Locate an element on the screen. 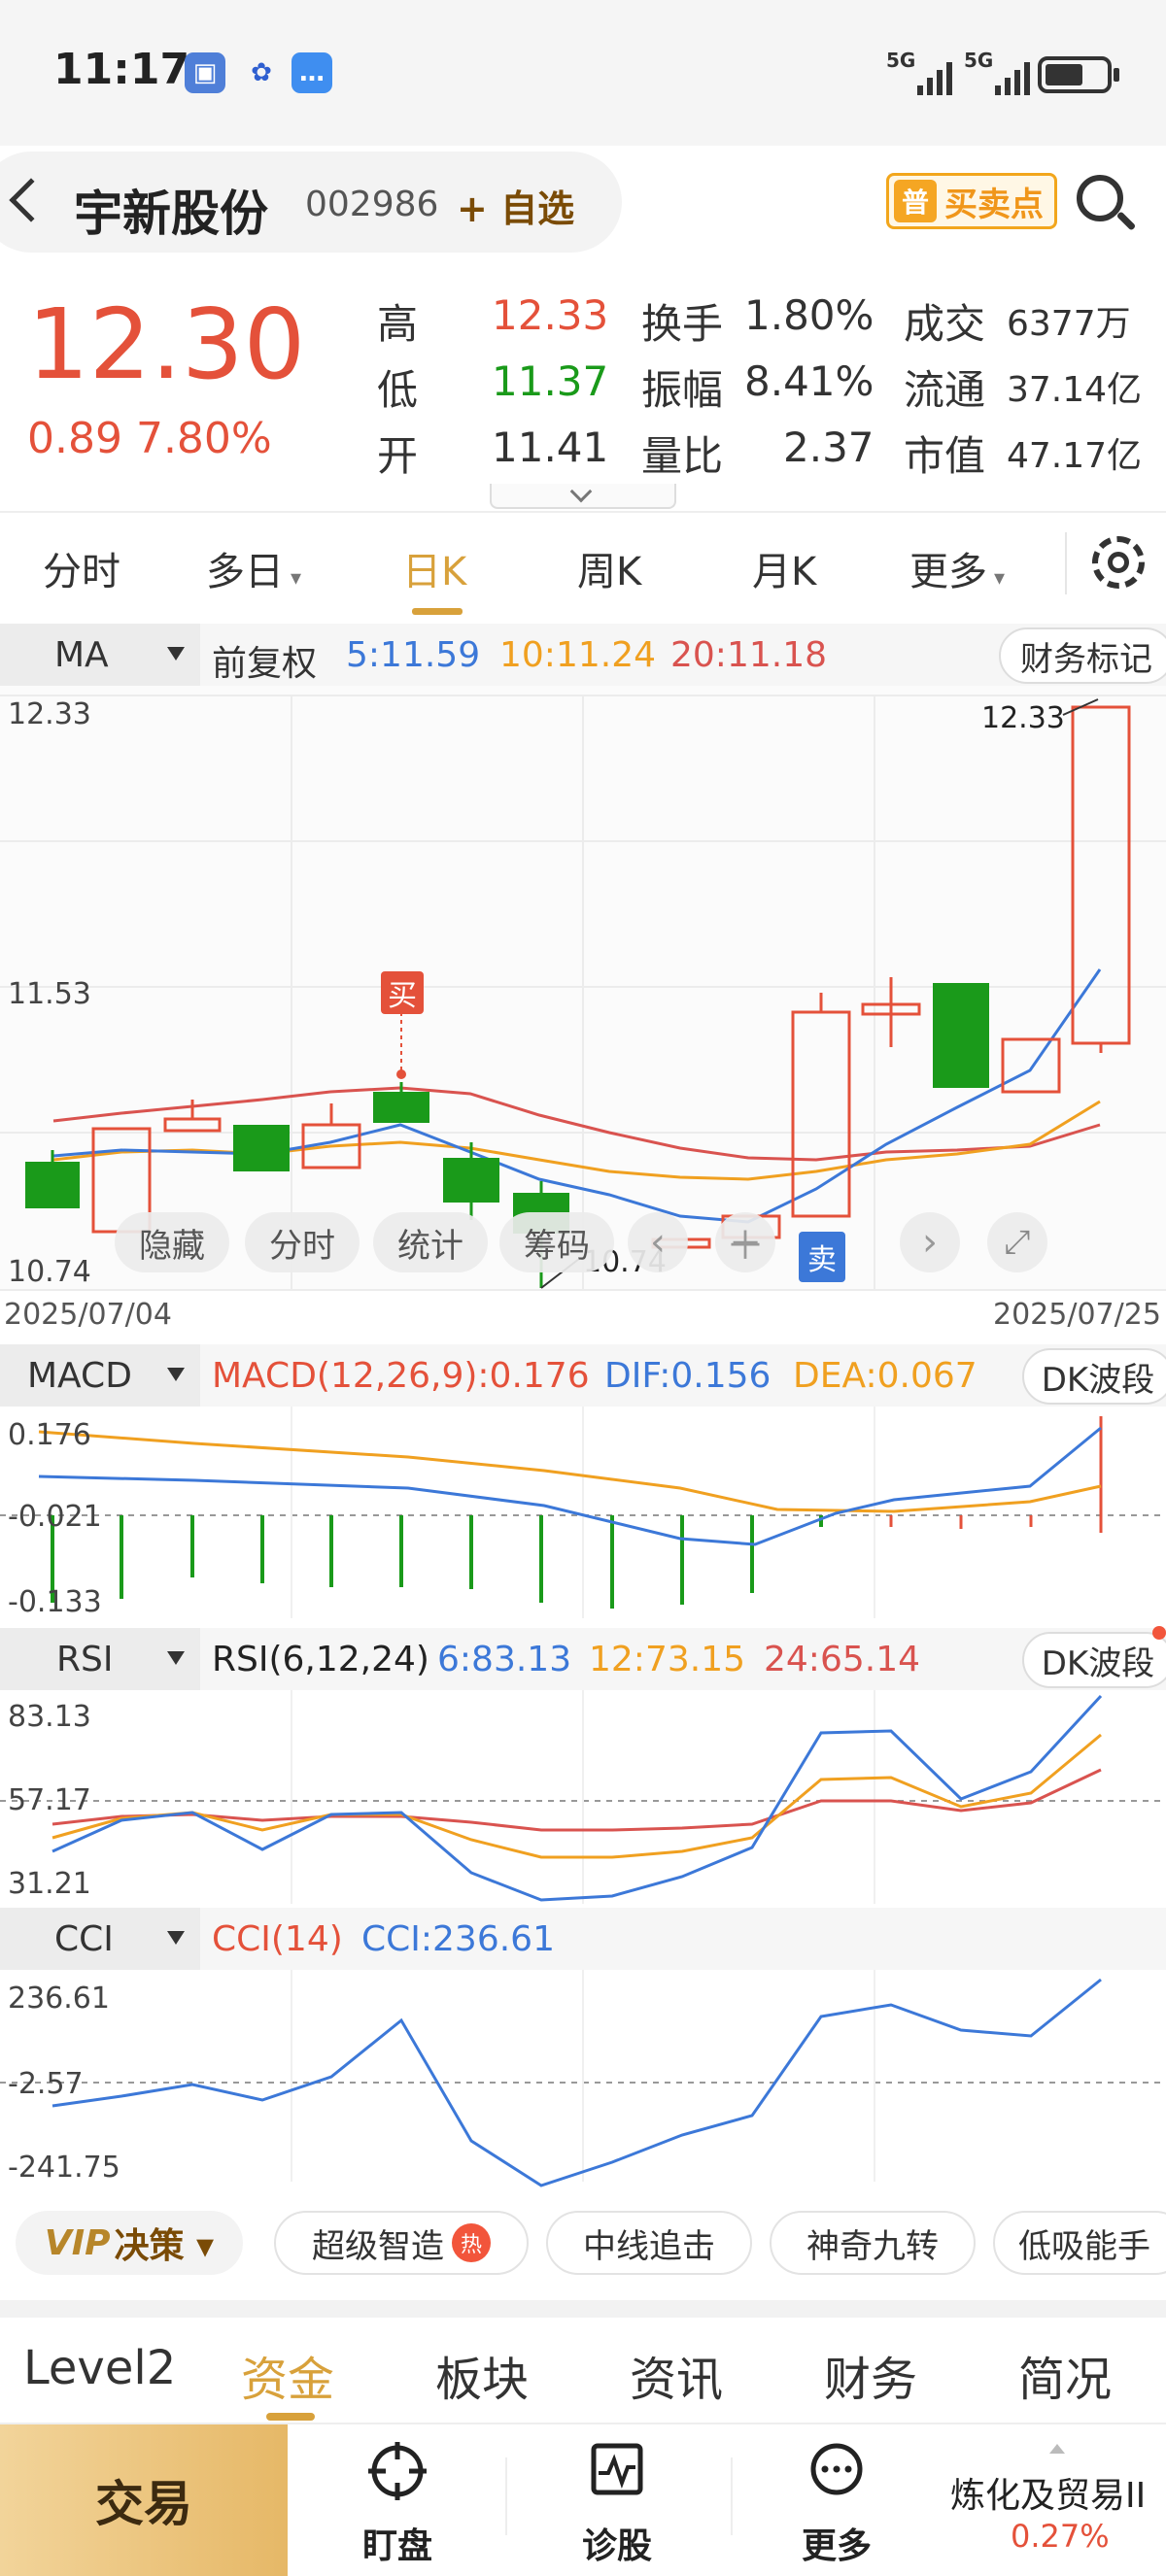  vip-decision-button: VIP 决策 ▾ is located at coordinates (129, 2243).